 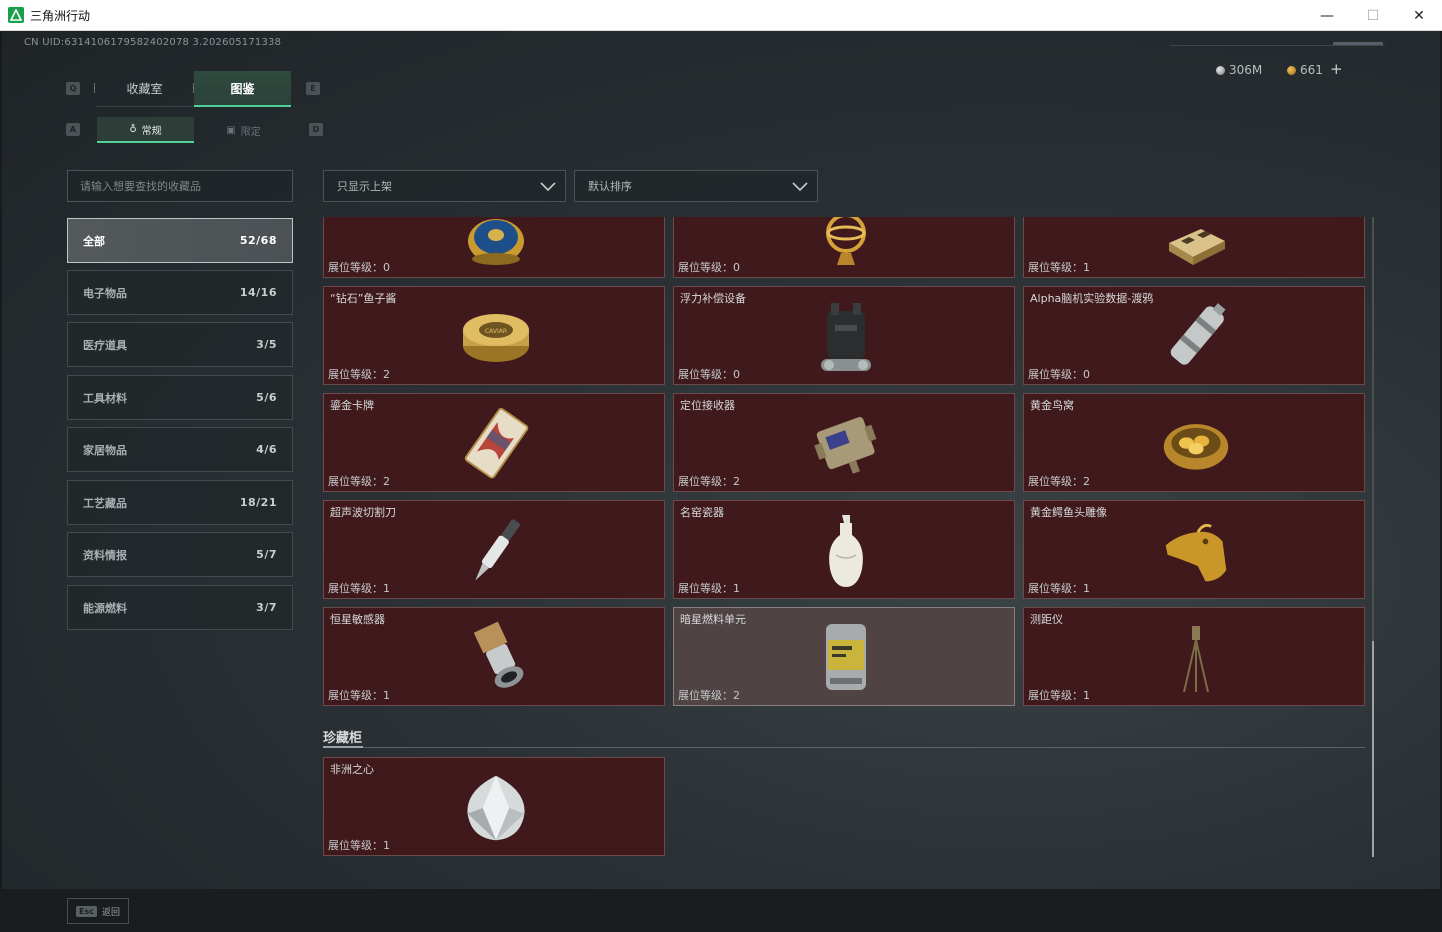 What do you see at coordinates (713, 619) in the screenshot?
I see `item-name: 暗星燃料单元` at bounding box center [713, 619].